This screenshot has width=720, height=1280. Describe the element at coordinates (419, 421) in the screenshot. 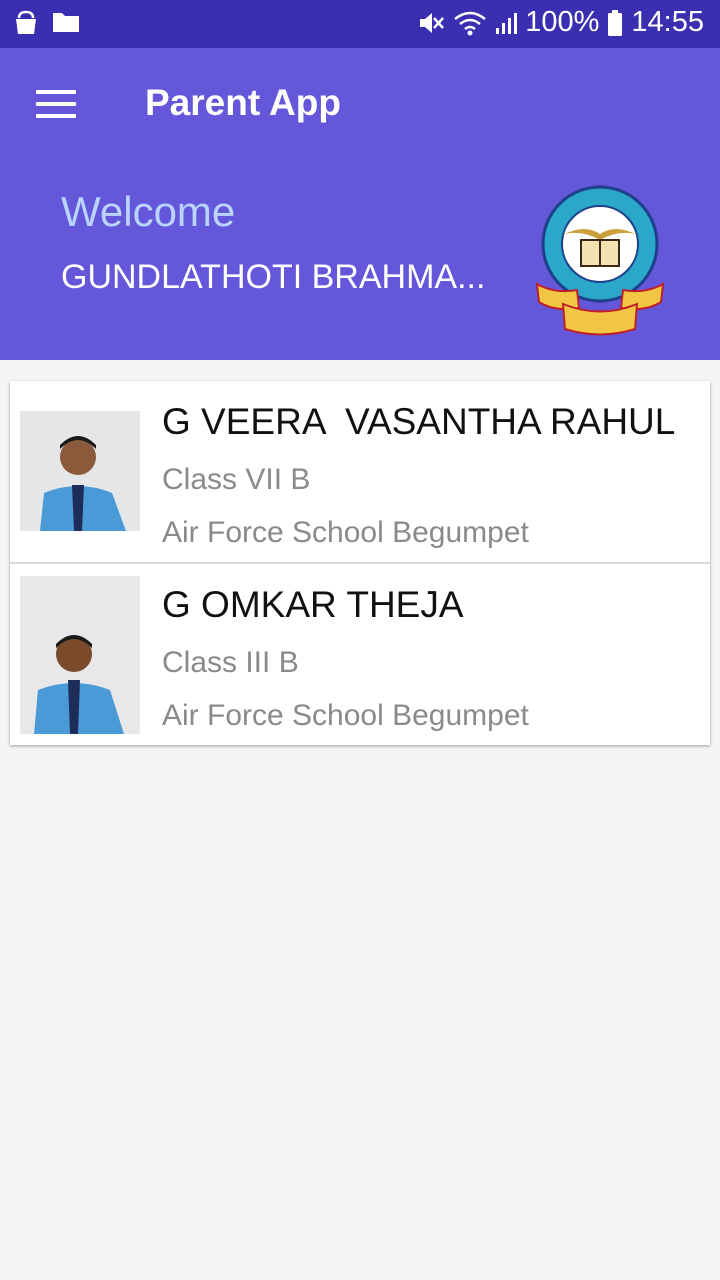

I see `student-name: G VEERA VASANTHA RAHUL` at that location.